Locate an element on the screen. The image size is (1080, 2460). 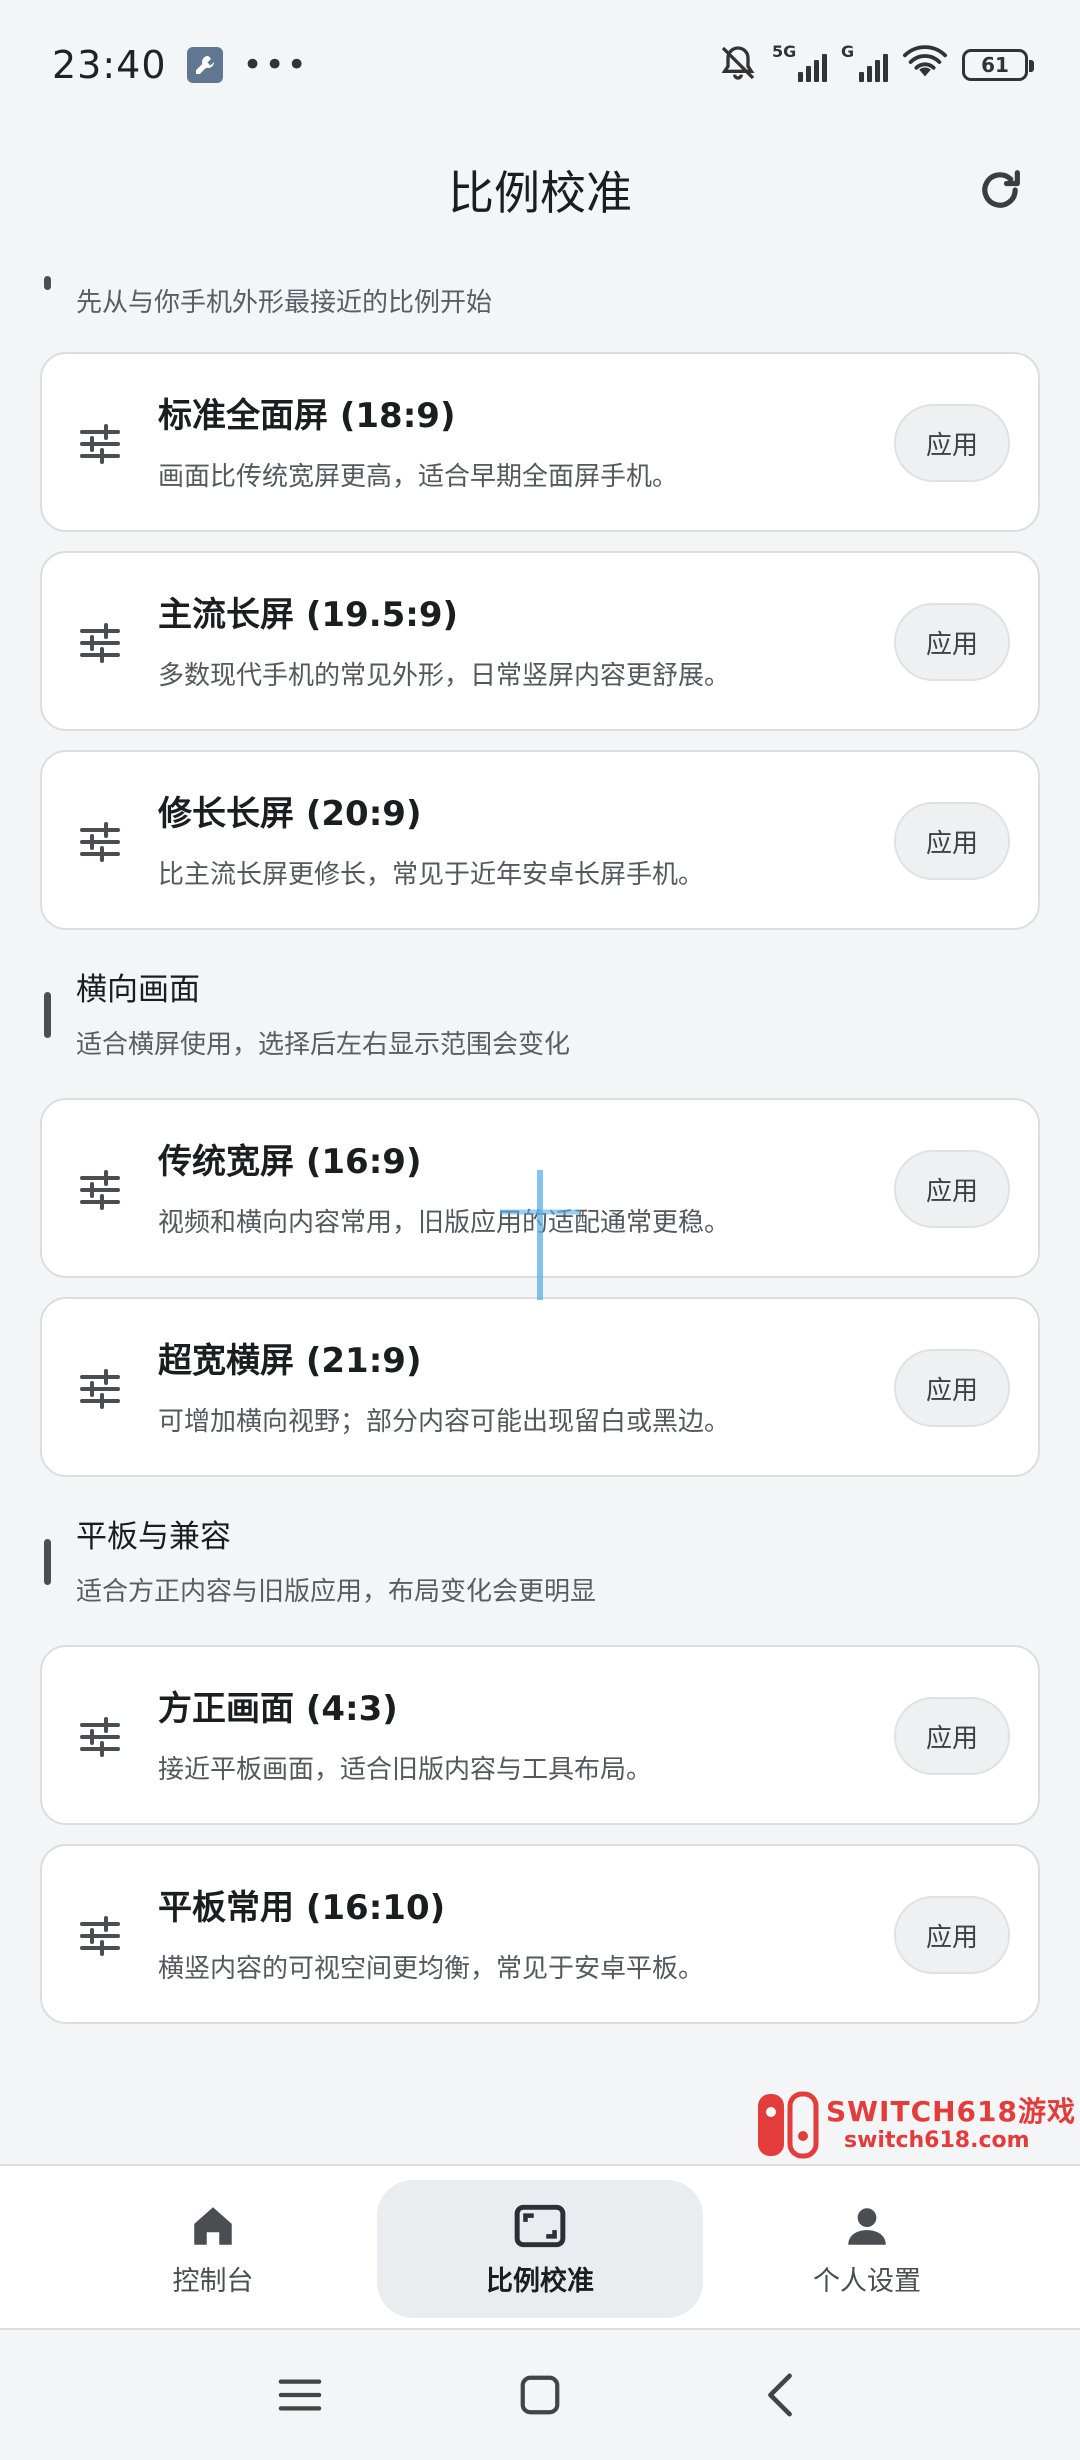
menu-button is located at coordinates (300, 2395).